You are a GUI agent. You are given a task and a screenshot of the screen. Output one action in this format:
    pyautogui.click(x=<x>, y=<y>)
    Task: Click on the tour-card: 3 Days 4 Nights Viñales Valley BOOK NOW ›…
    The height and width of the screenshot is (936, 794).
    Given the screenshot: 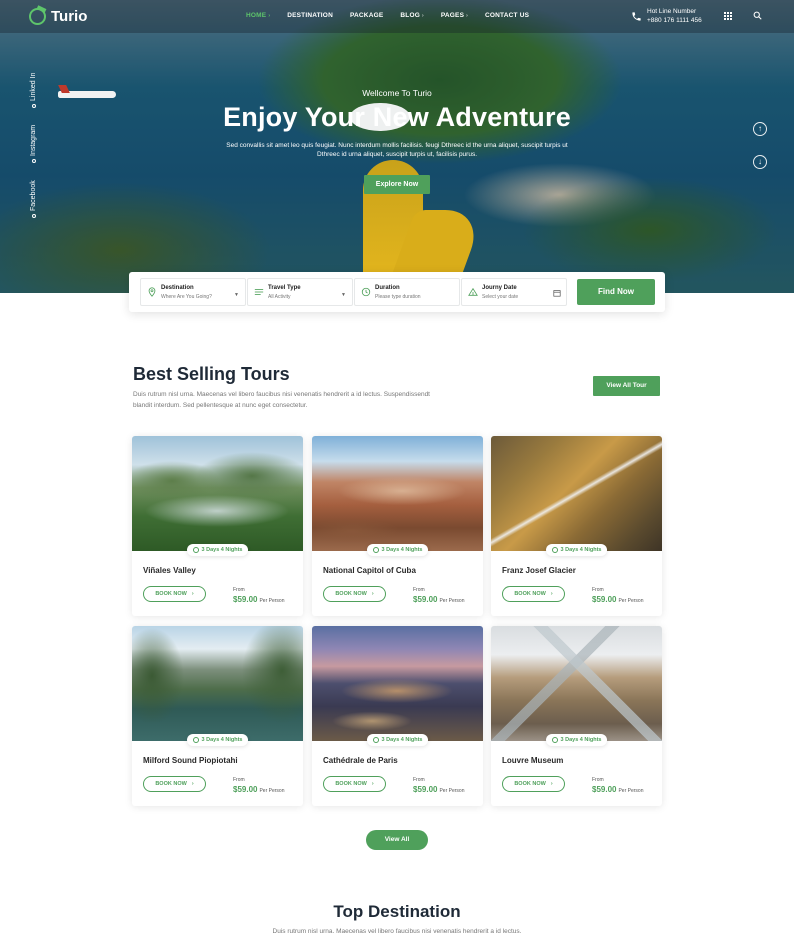 What is the action you would take?
    pyautogui.click(x=217, y=526)
    